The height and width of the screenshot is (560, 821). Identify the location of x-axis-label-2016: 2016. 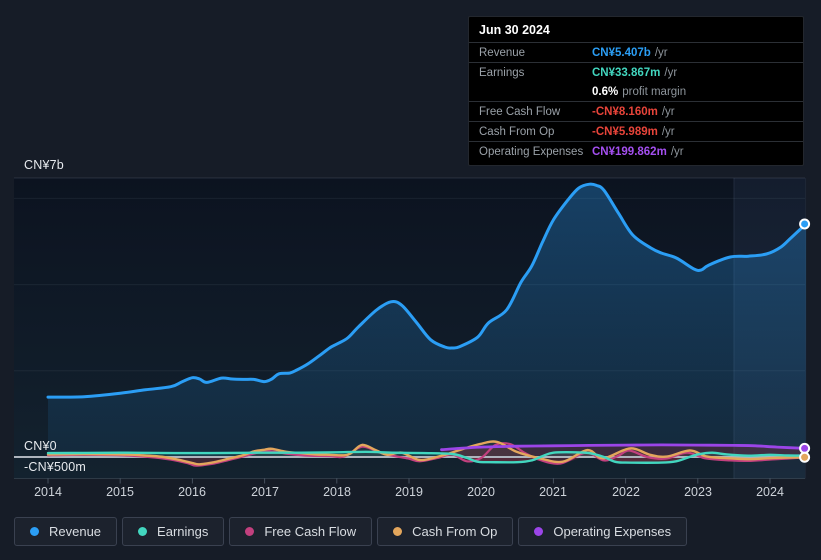
(192, 492).